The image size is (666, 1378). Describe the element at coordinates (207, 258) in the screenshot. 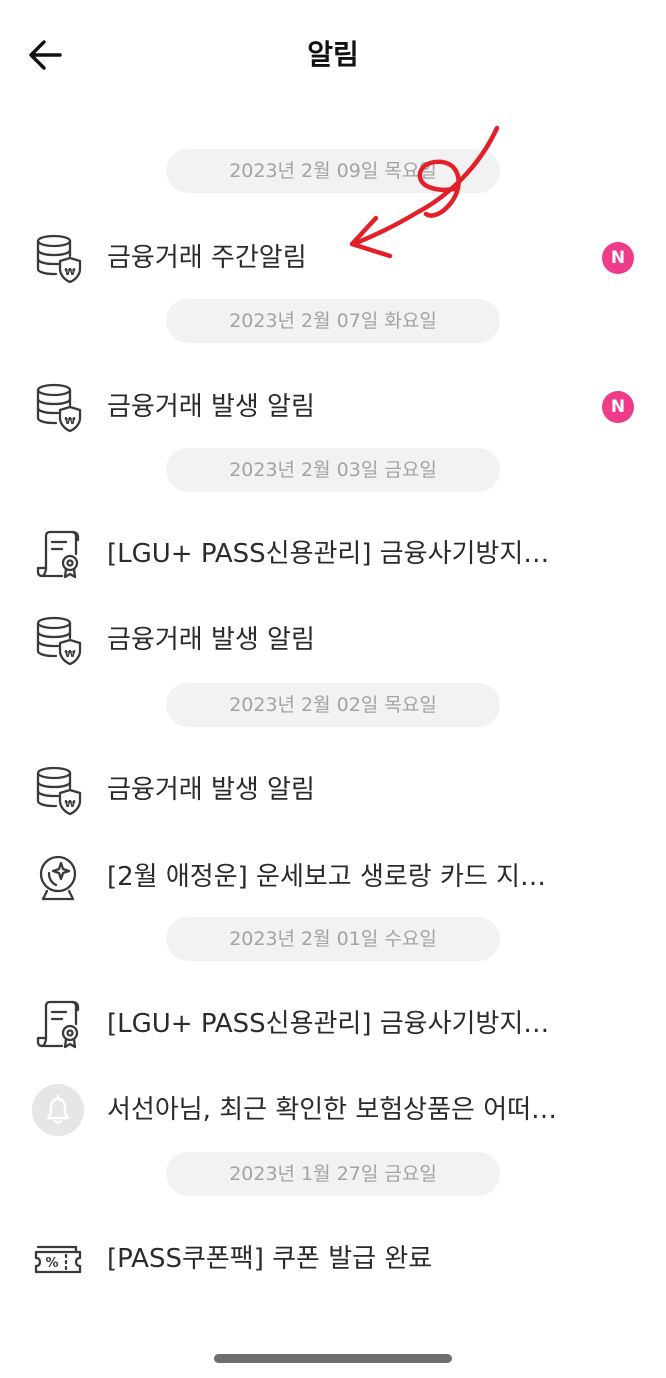

I see `notification-title: 금융거래 주간알림` at that location.